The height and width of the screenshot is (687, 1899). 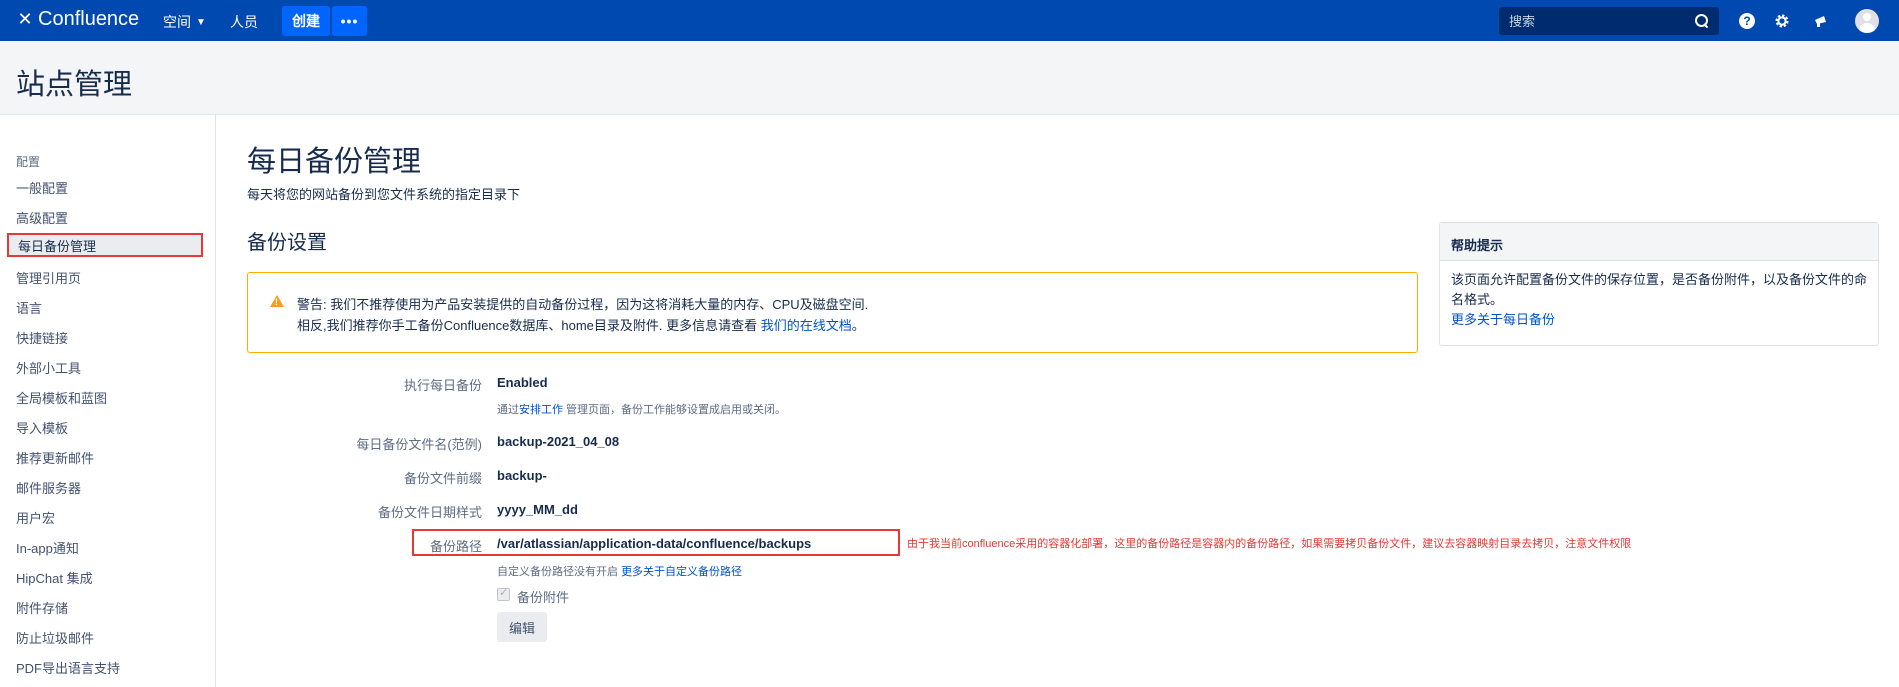 What do you see at coordinates (68, 667) in the screenshot?
I see `sidebar-item-pdf-language: PDF导出语言支持` at bounding box center [68, 667].